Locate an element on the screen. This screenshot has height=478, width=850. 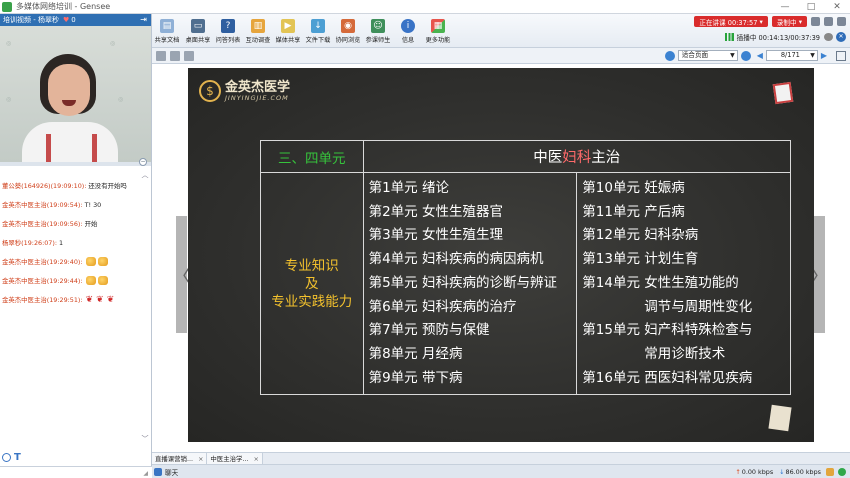
video-feed: ◎ ◎ ◎ ◎ is located at coordinates (75, 94).